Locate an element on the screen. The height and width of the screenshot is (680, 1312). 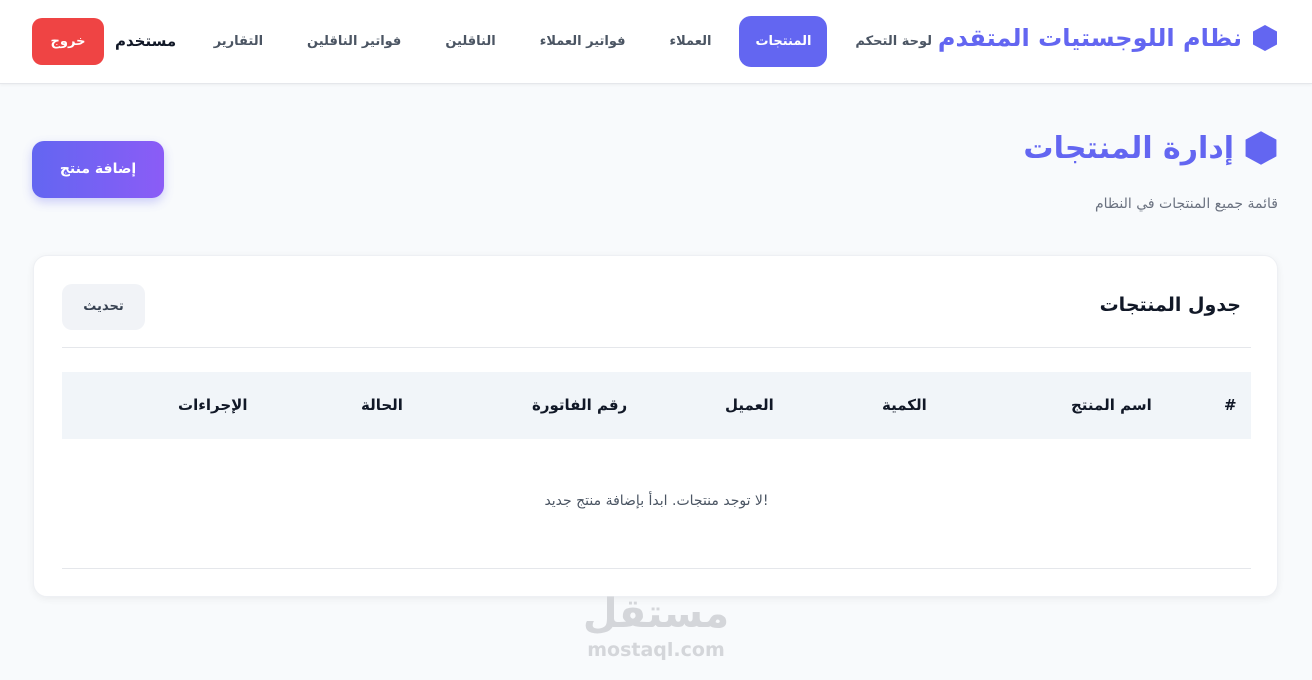
logout-button: خروج is located at coordinates (68, 41).